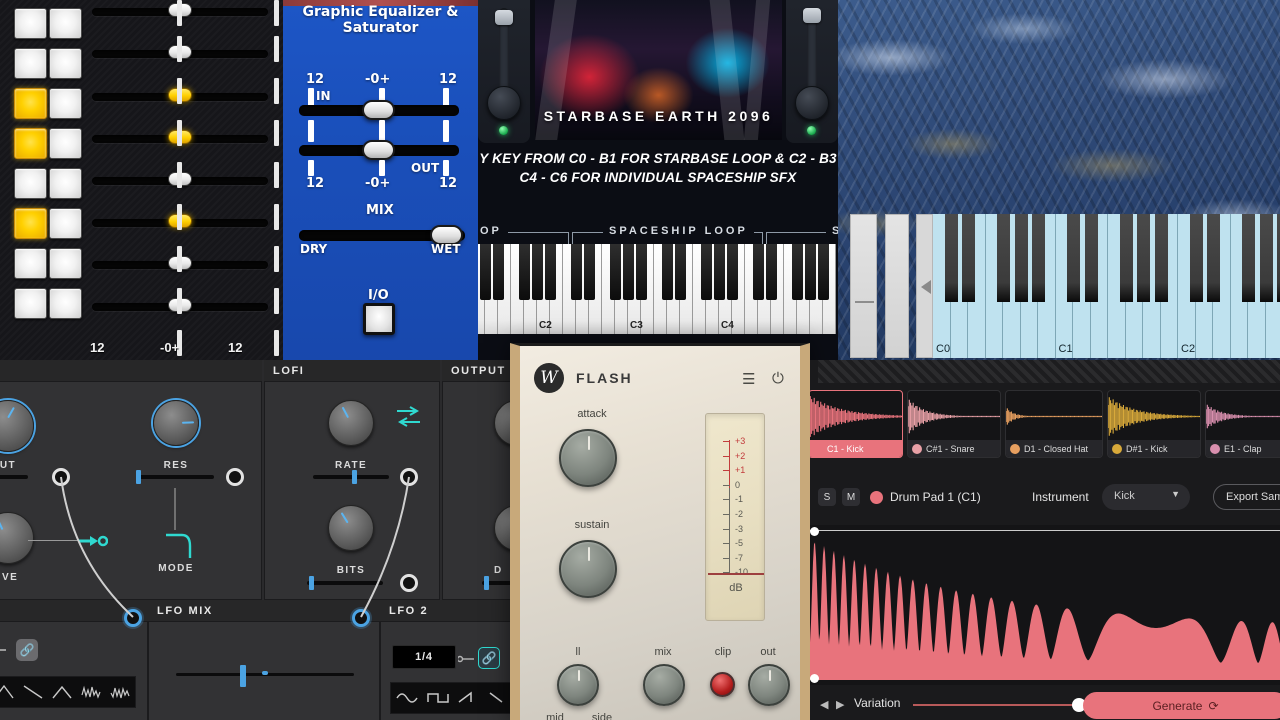 The height and width of the screenshot is (720, 1280). I want to click on lfo-mix-output-port, so click(361, 618).